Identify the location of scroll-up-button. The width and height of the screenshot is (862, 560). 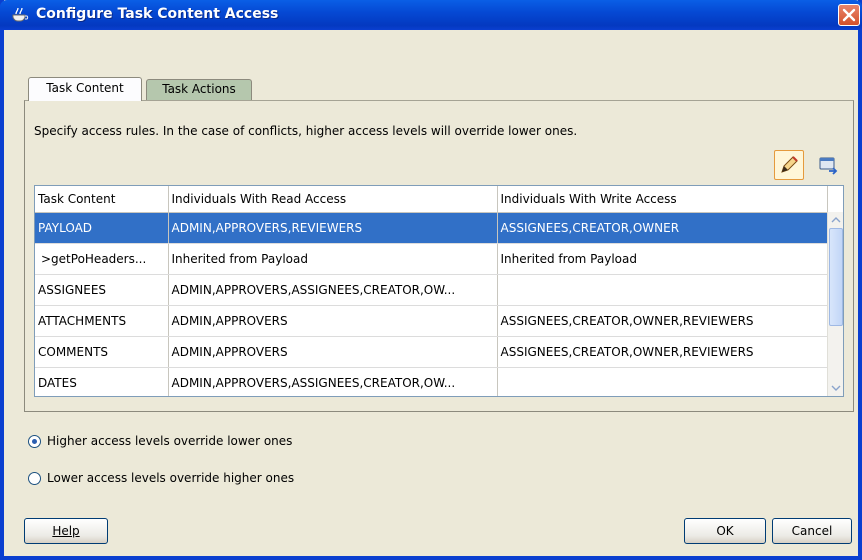
(835, 220).